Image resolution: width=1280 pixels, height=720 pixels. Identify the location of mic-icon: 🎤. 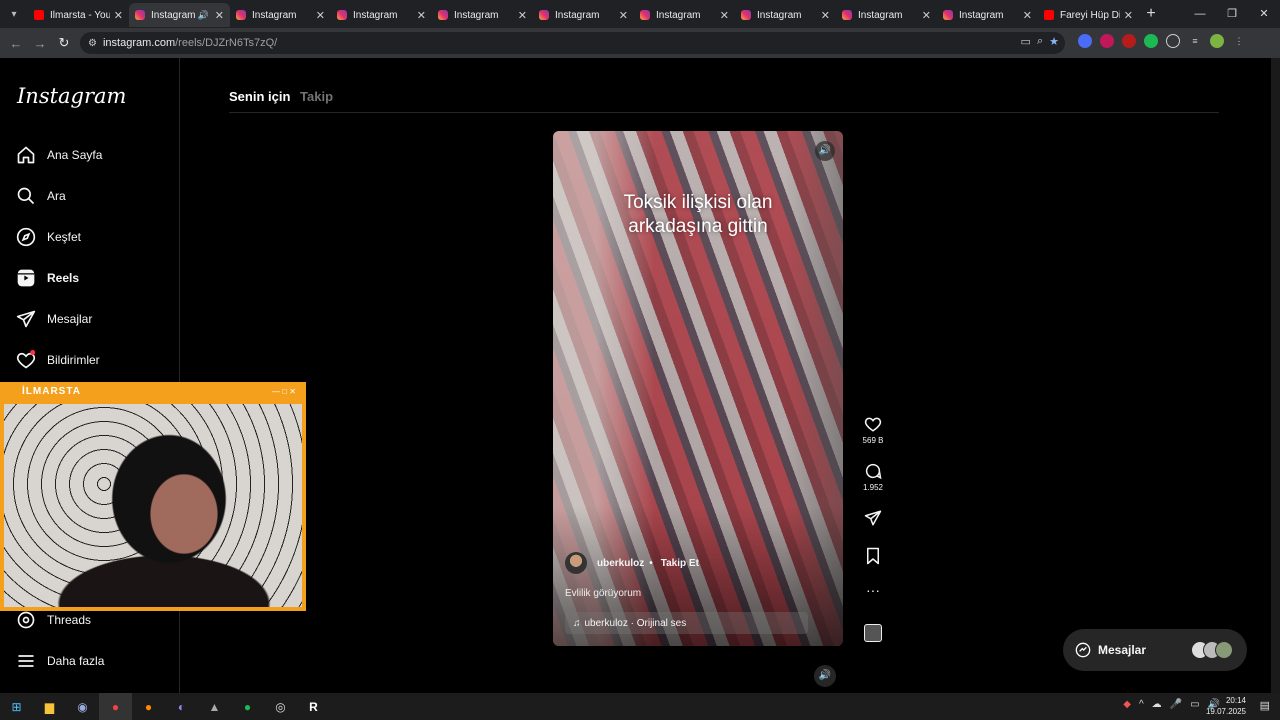
(1176, 704).